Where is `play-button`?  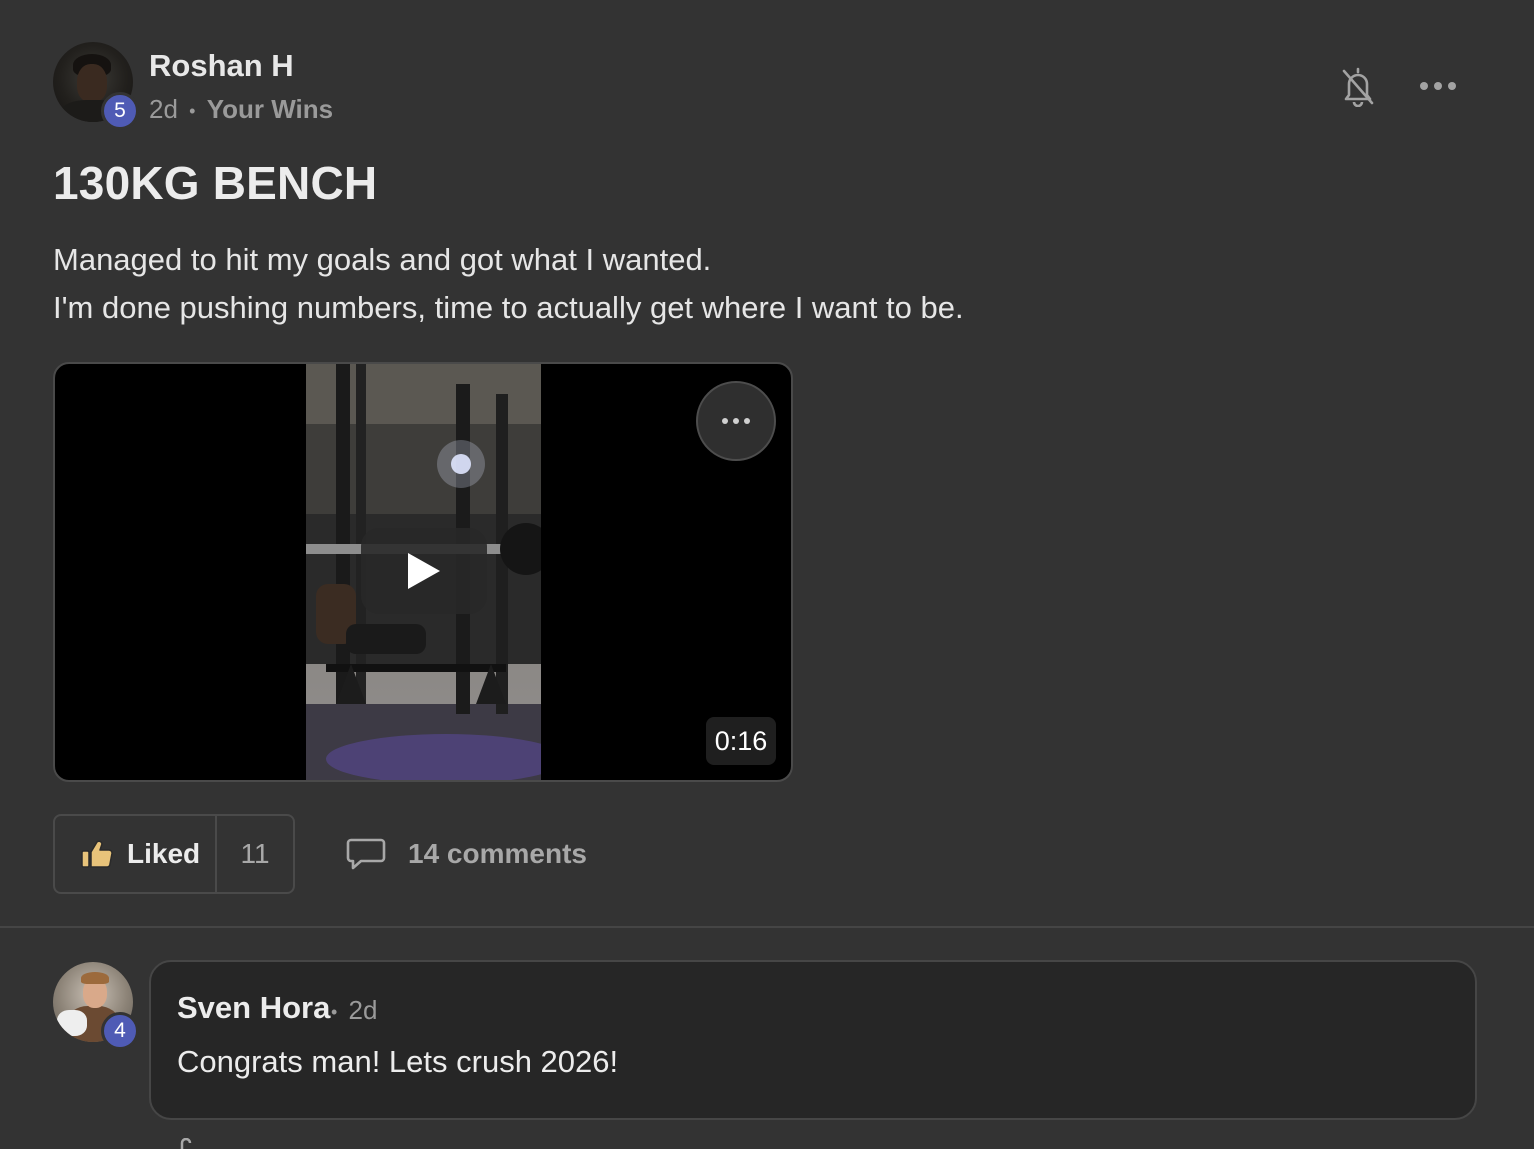 play-button is located at coordinates (424, 571).